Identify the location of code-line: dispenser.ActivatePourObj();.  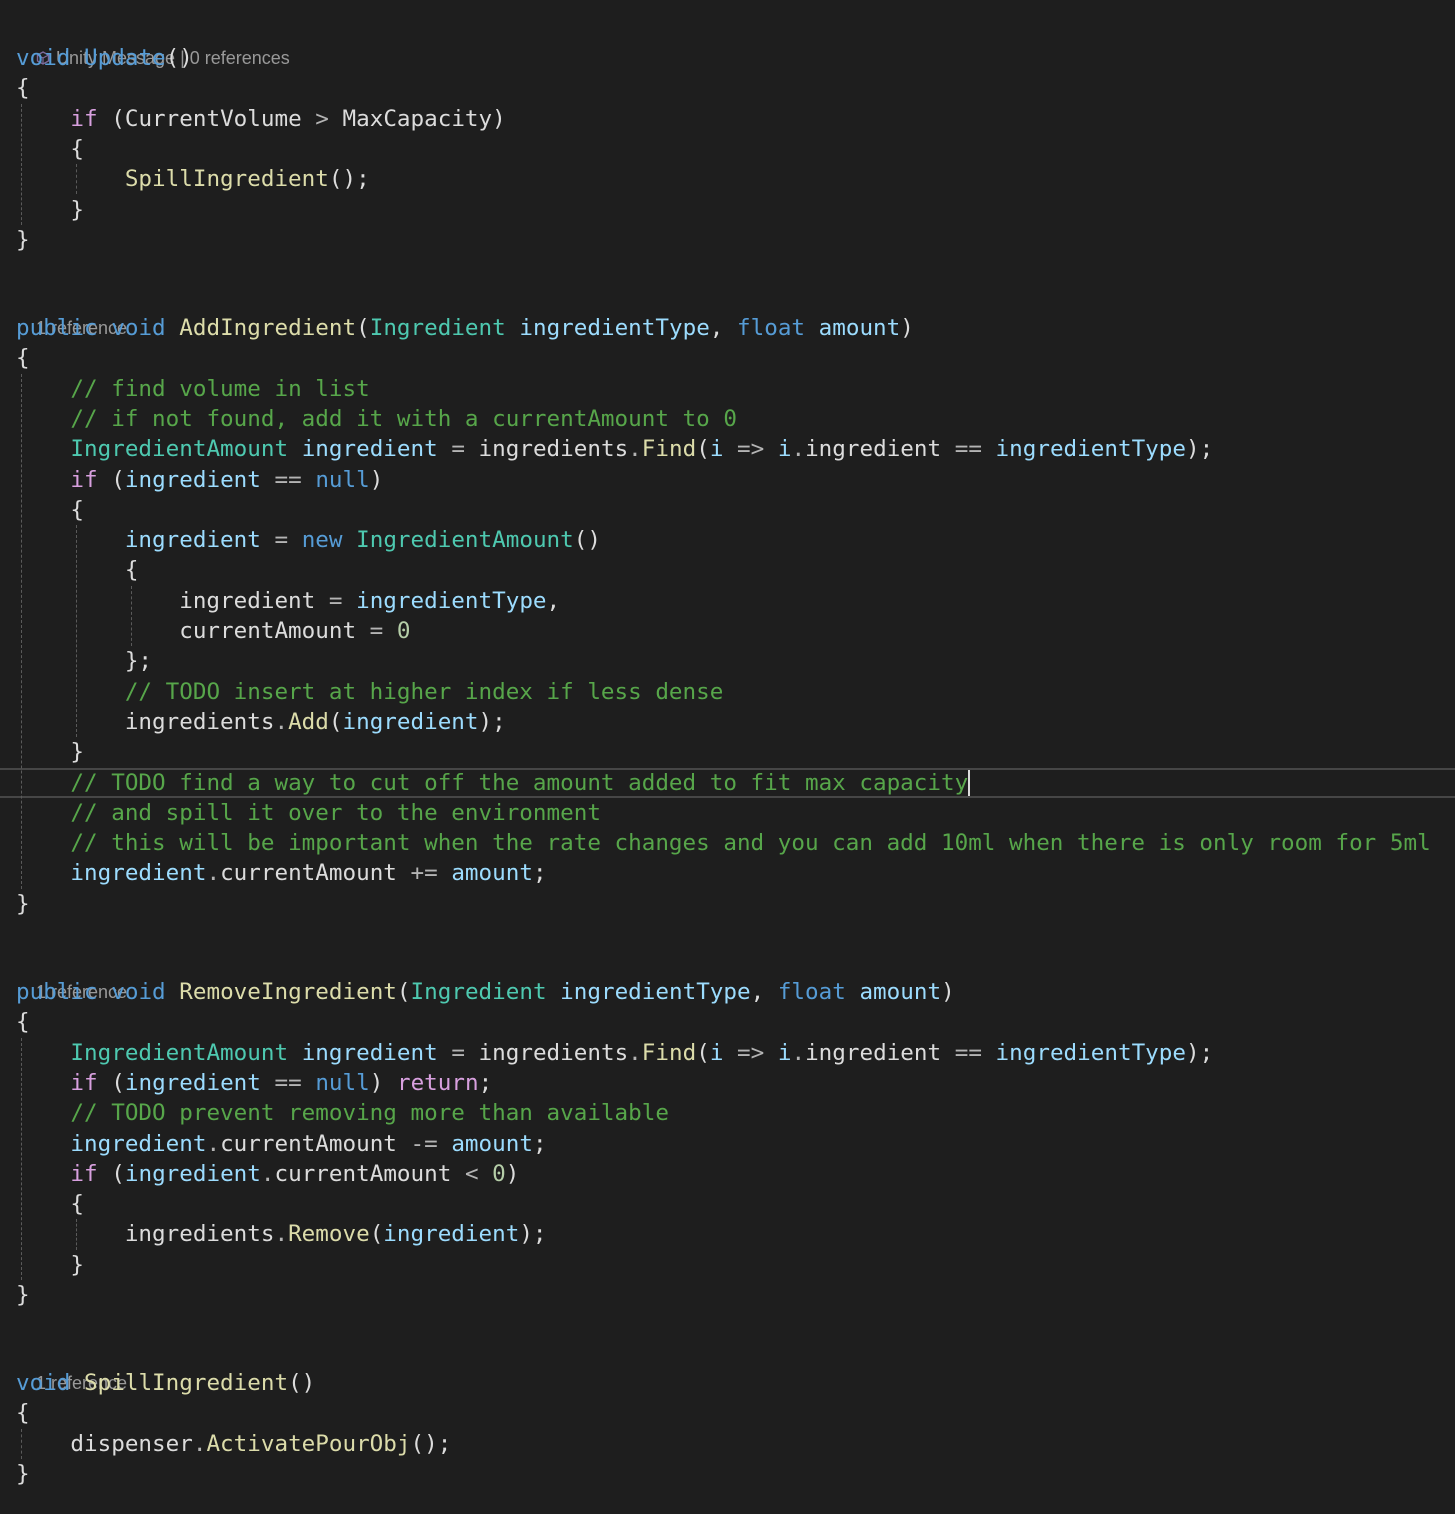
(727, 1444).